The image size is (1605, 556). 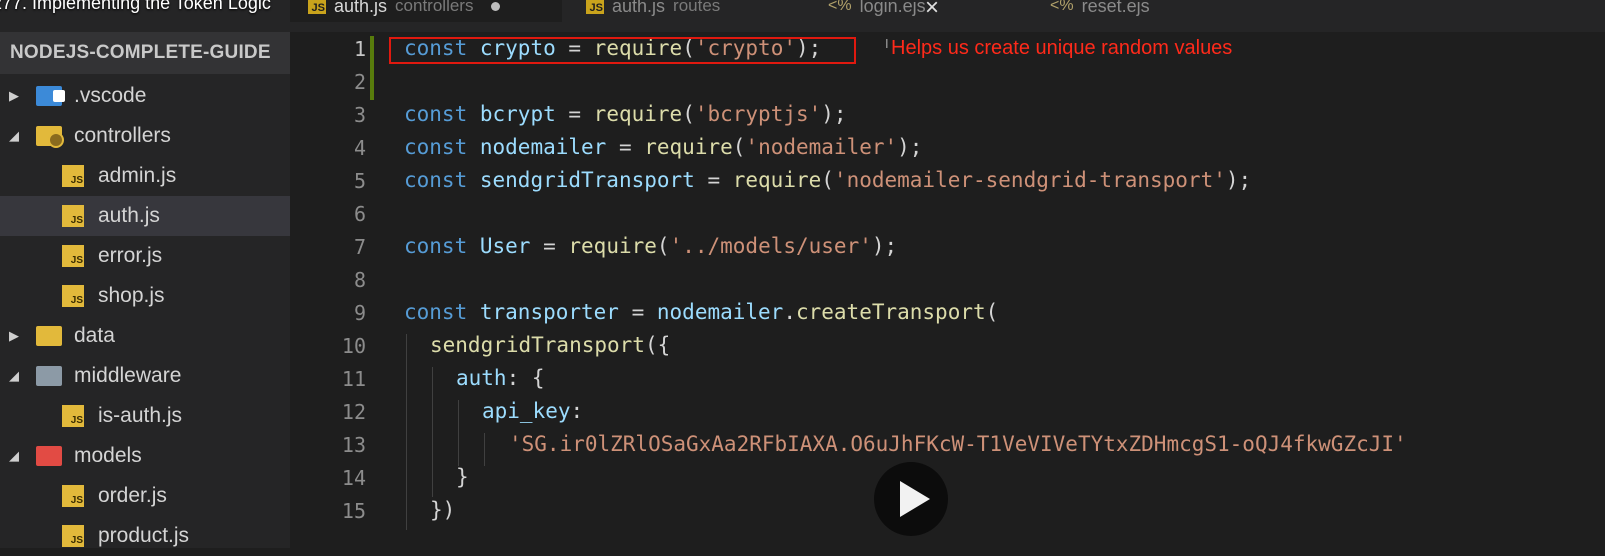 What do you see at coordinates (359, 214) in the screenshot?
I see `line-number: 6` at bounding box center [359, 214].